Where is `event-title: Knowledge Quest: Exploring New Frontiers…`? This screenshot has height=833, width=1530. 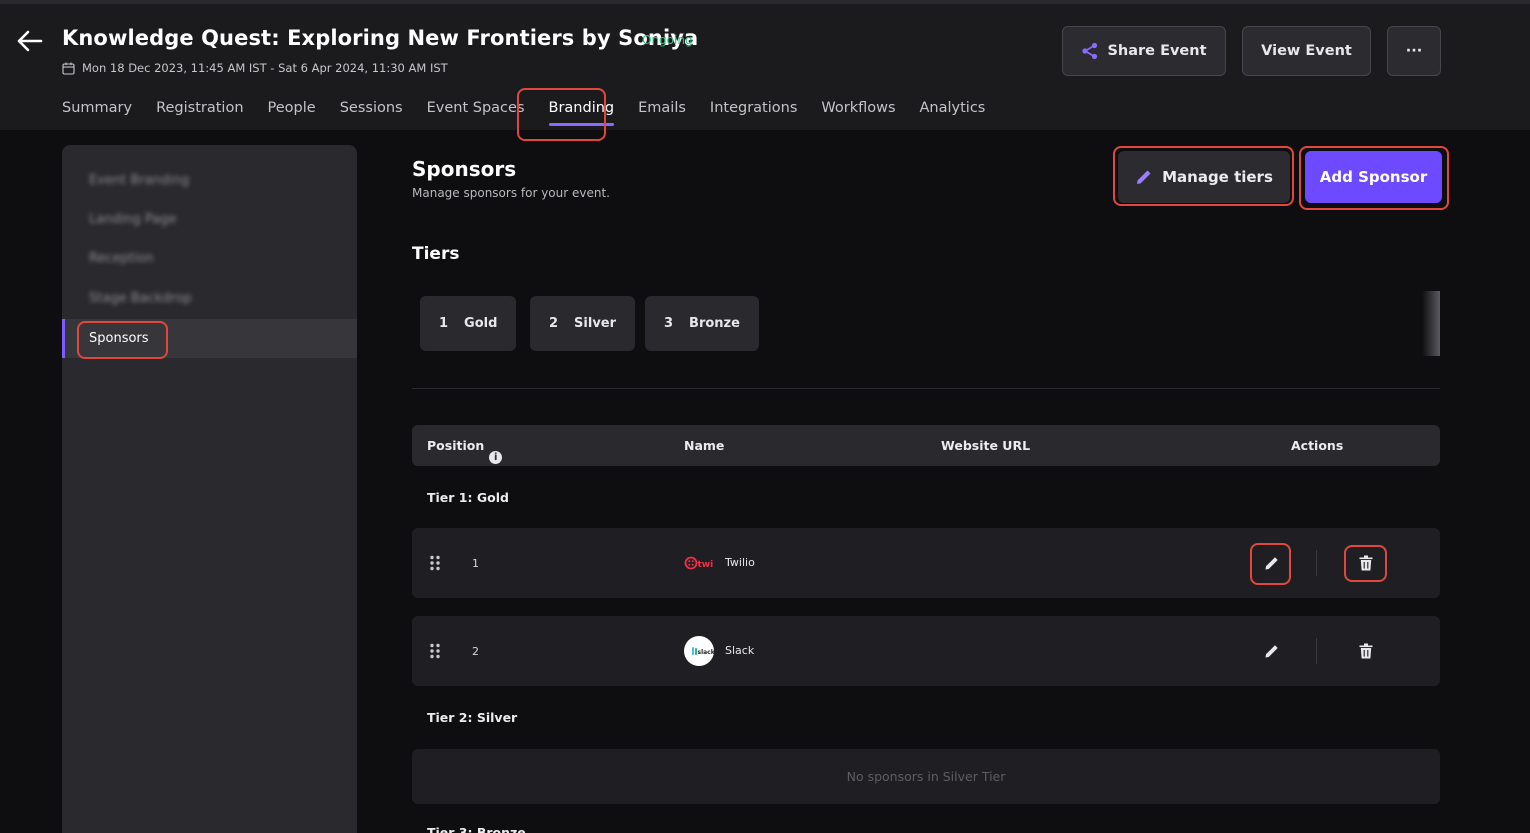 event-title: Knowledge Quest: Exploring New Frontiers… is located at coordinates (380, 38).